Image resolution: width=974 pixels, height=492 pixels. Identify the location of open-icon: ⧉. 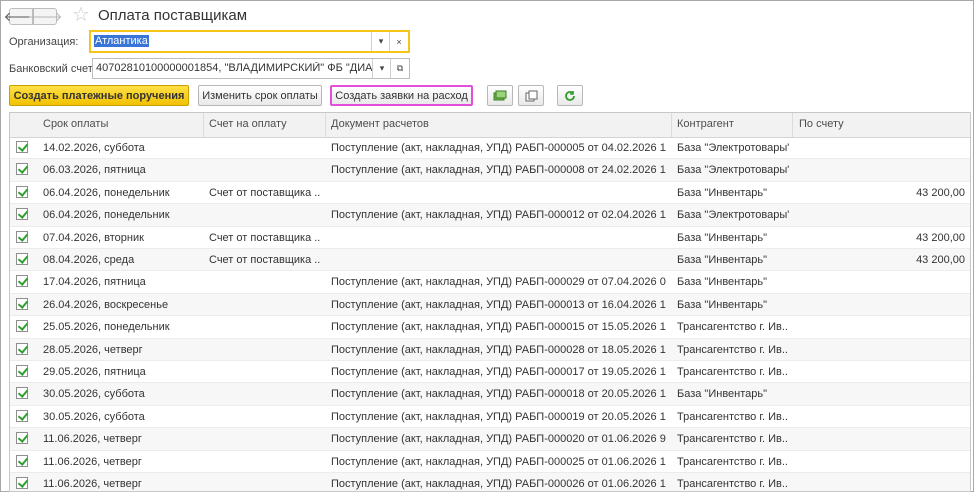
(399, 68).